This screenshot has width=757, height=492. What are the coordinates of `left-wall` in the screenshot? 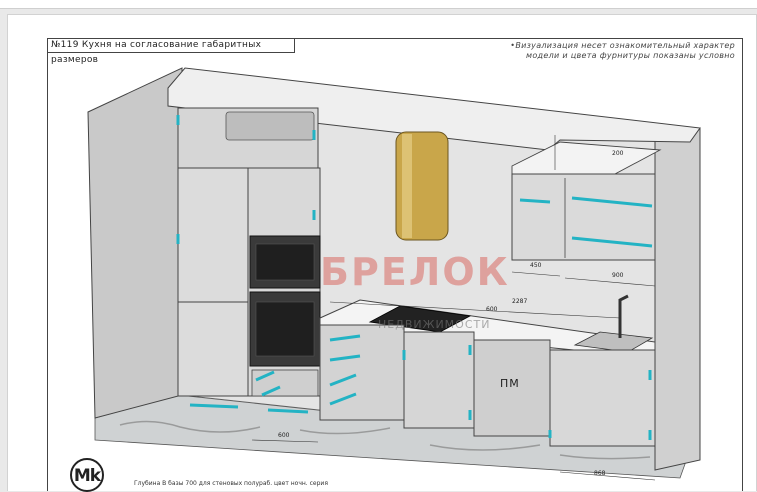 It's located at (135, 243).